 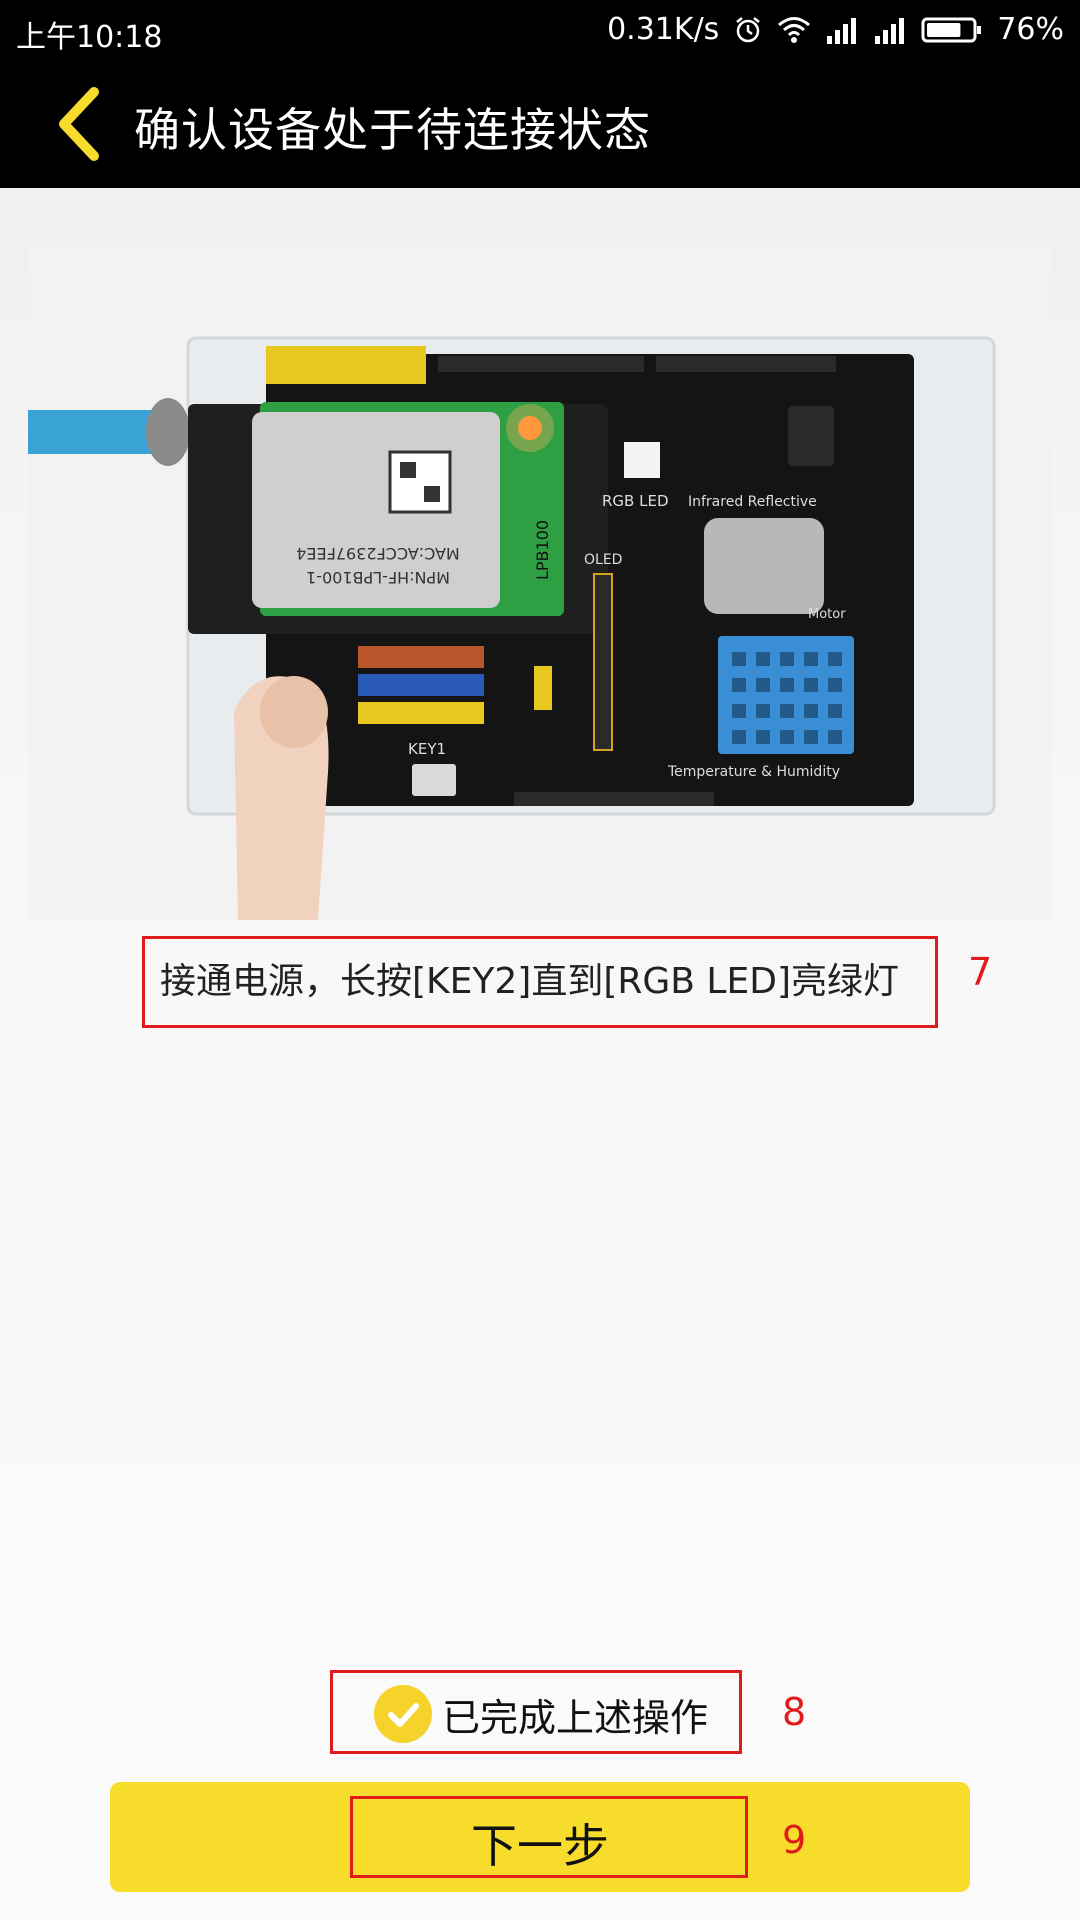 I want to click on back-button, so click(x=80, y=124).